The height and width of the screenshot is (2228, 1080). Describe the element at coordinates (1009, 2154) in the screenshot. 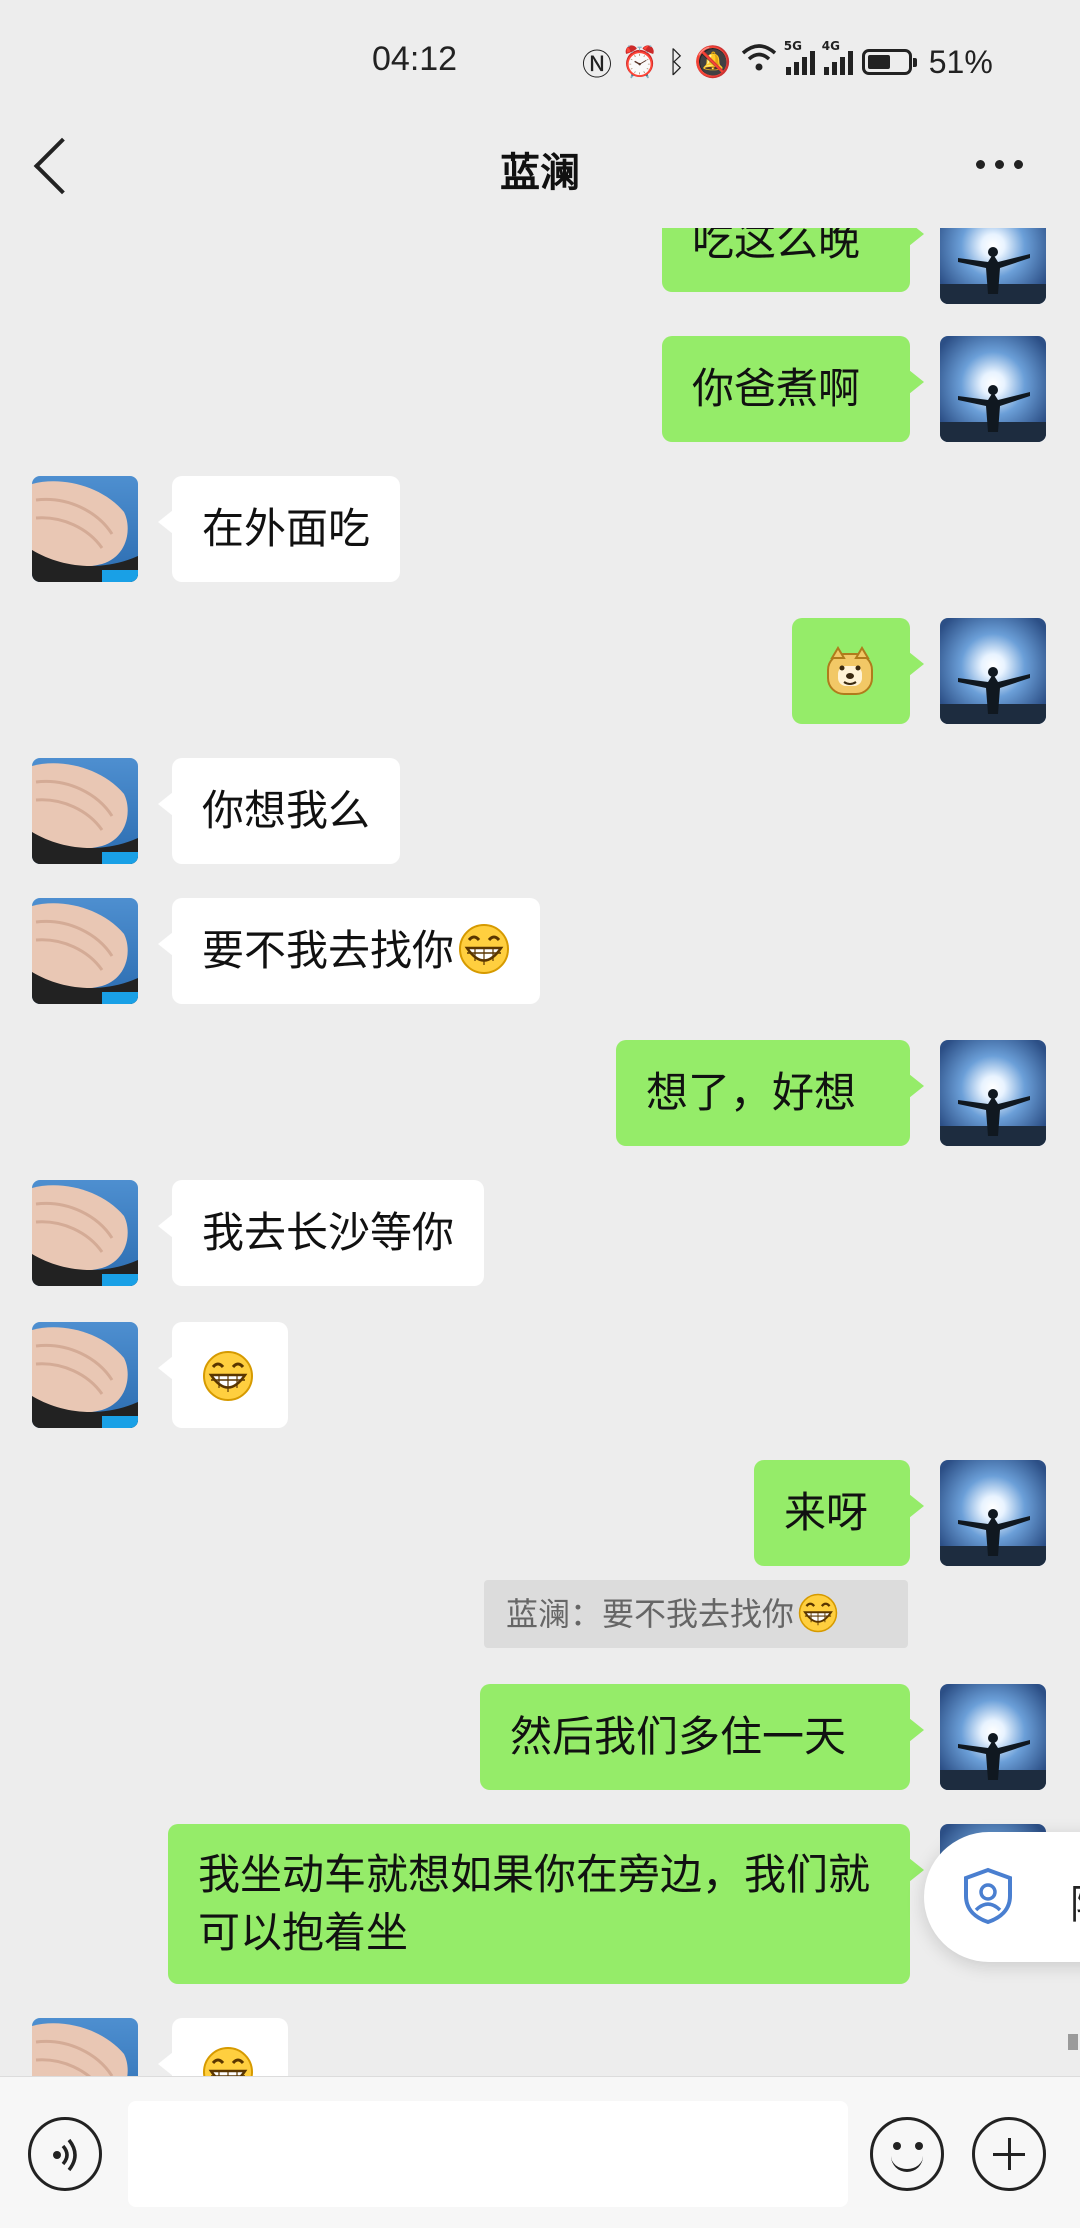

I see `plus-icon` at that location.